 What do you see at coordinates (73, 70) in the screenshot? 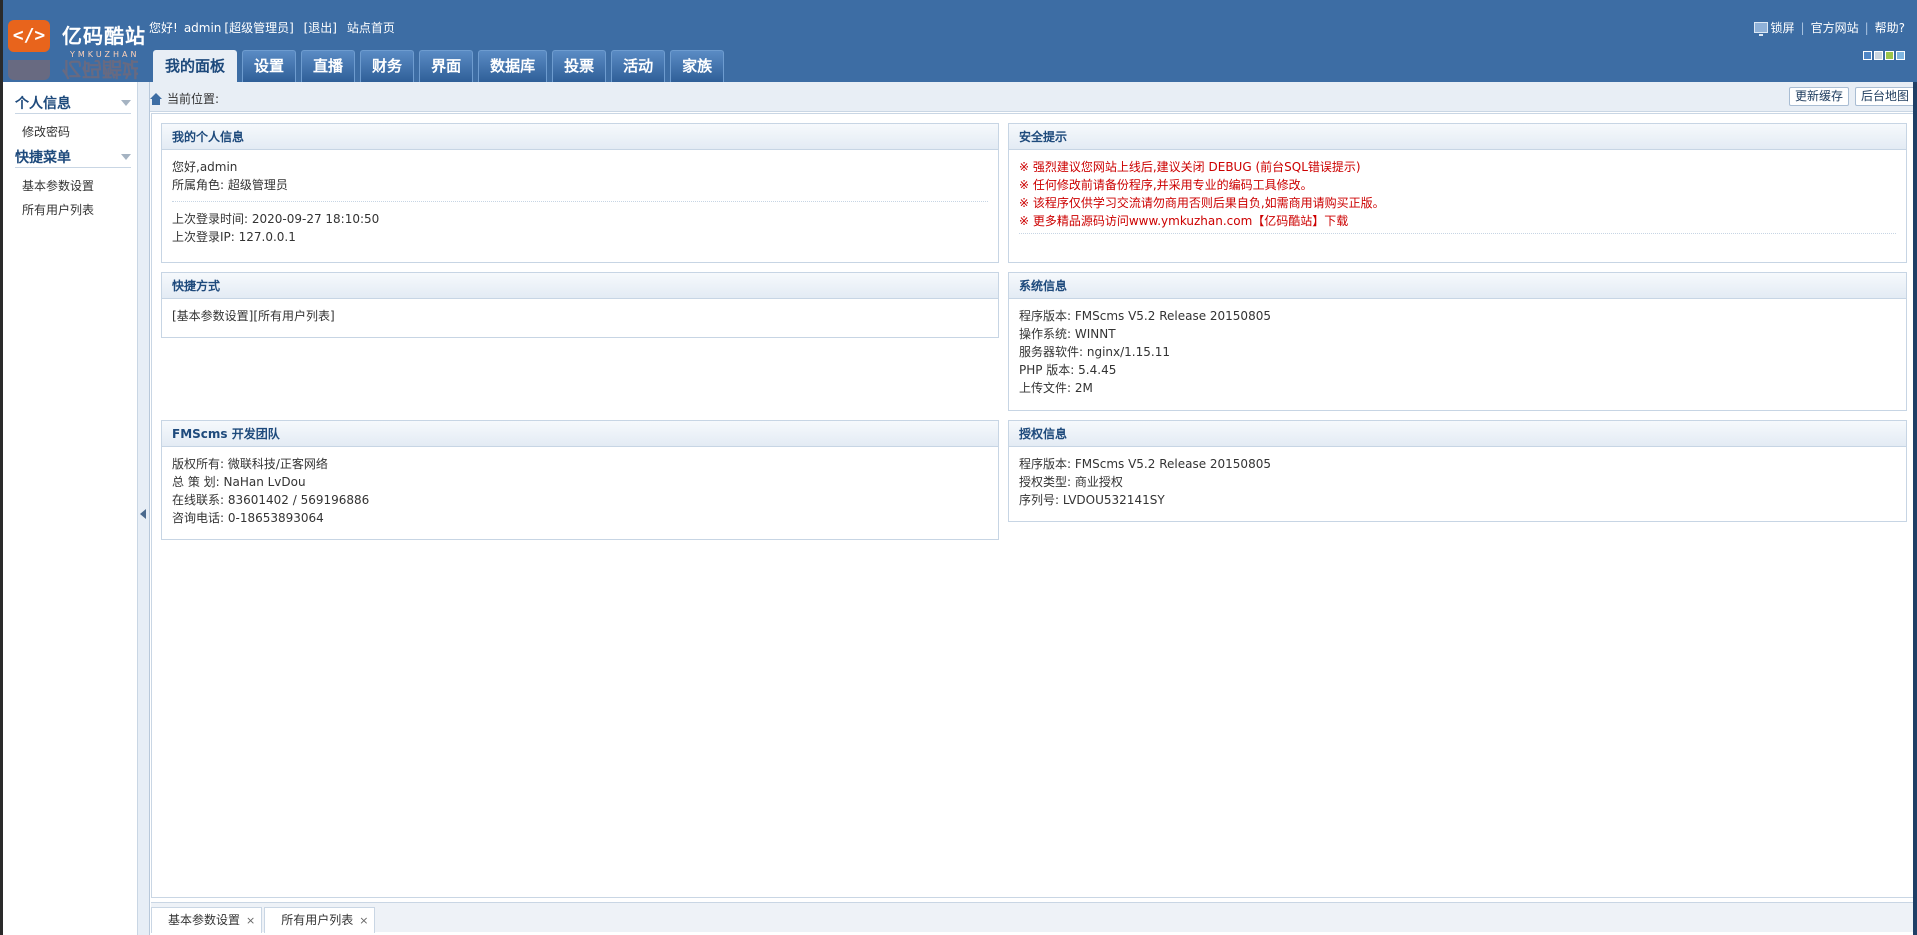
I see `logo-reflection: 亿码酷站` at bounding box center [73, 70].